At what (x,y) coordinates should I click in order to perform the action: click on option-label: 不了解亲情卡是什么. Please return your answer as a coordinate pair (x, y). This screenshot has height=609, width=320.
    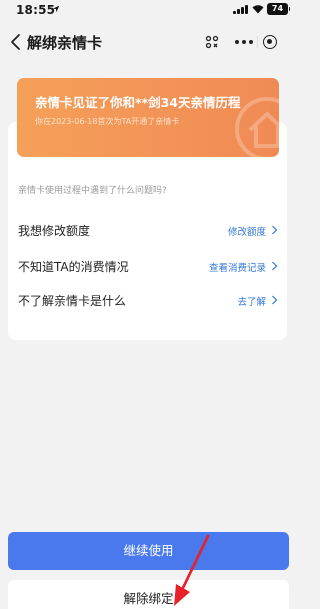
    Looking at the image, I should click on (72, 301).